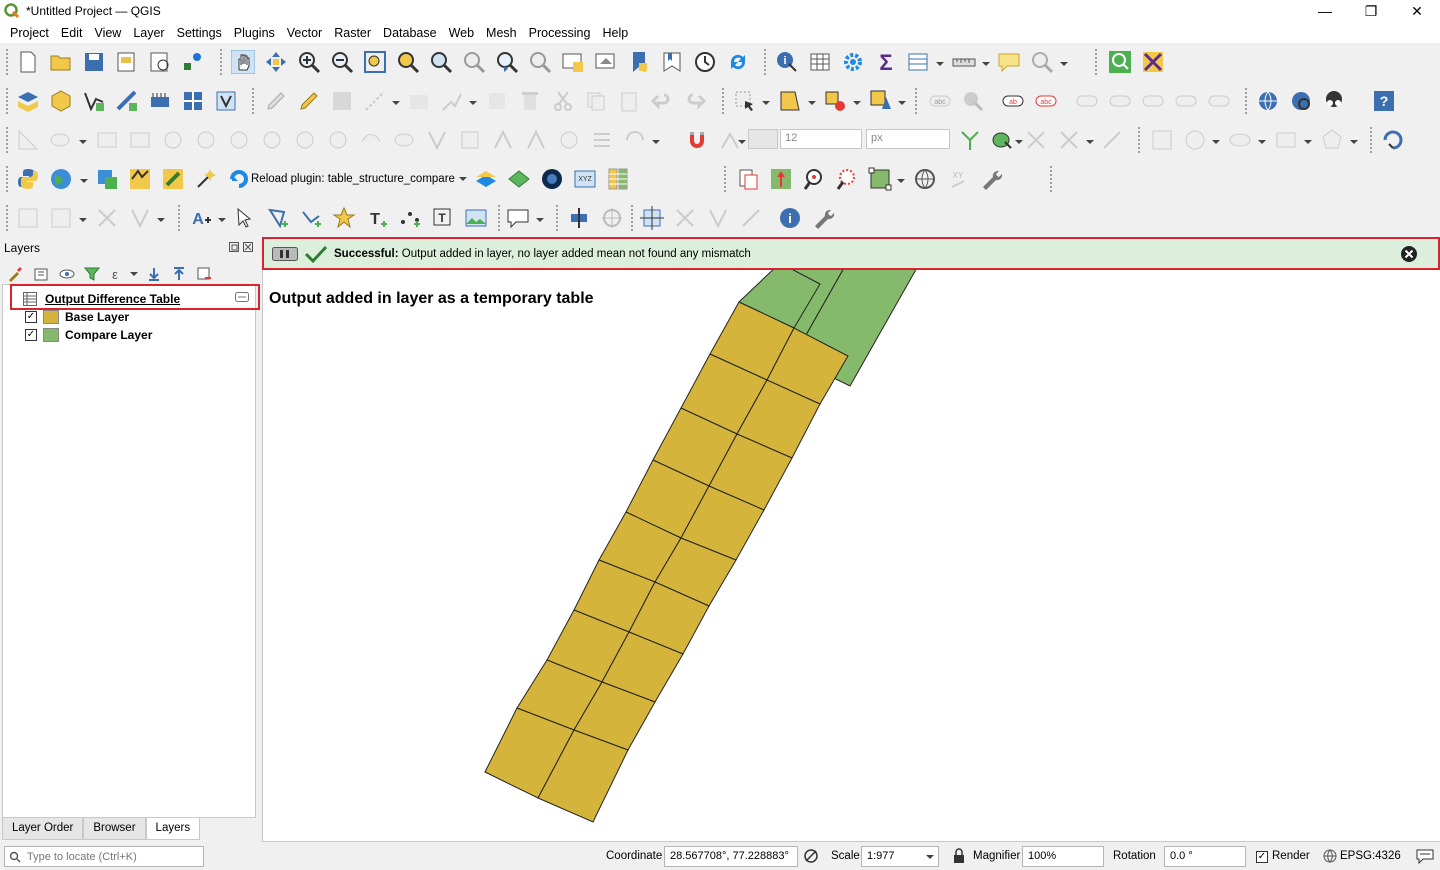 The width and height of the screenshot is (1440, 870). I want to click on fill-ring-icon, so click(272, 140).